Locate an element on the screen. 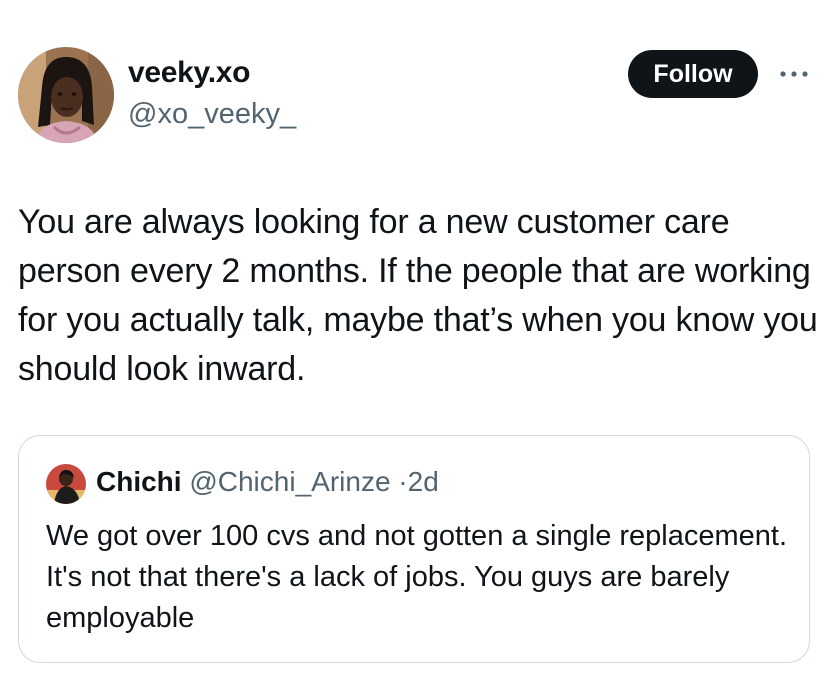  quoted-timestamp: 2d is located at coordinates (423, 481).